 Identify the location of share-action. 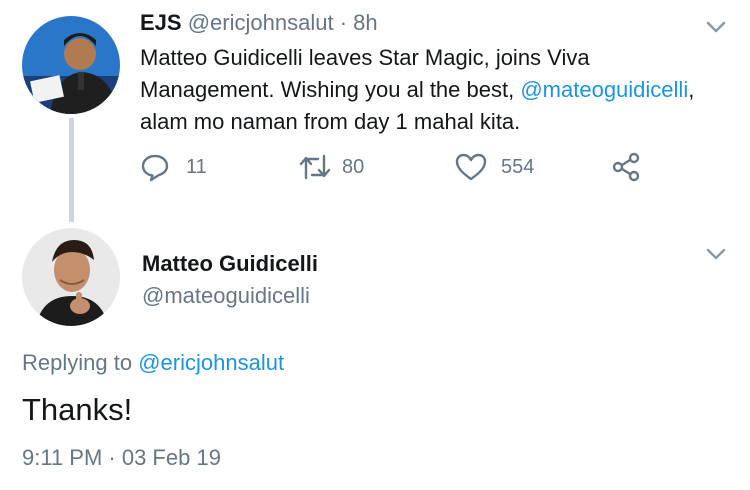
(626, 169).